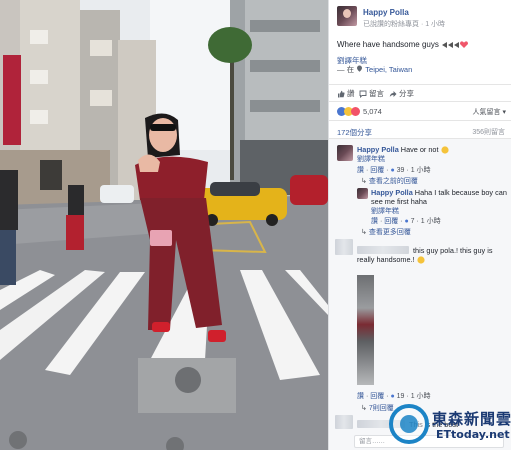  What do you see at coordinates (381, 408) in the screenshot?
I see `view-replies-label: 7則回覆` at bounding box center [381, 408].